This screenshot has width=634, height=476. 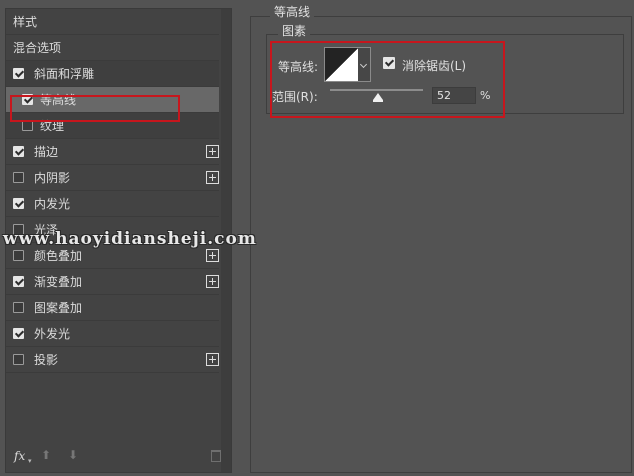 What do you see at coordinates (18, 359) in the screenshot?
I see `drop-shadow-checkbox` at bounding box center [18, 359].